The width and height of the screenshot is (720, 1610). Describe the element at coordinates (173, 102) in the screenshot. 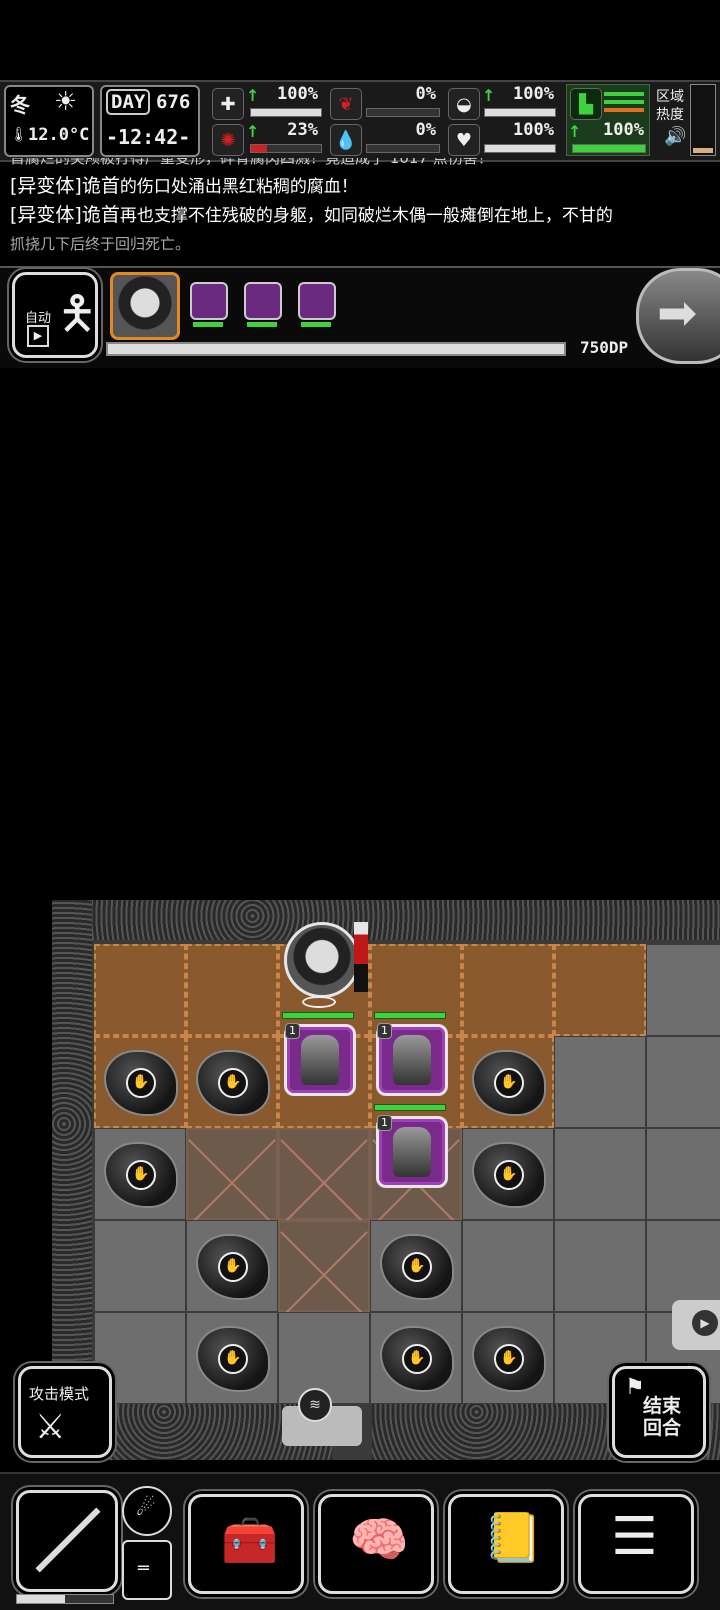

I see `day-value: 676` at that location.